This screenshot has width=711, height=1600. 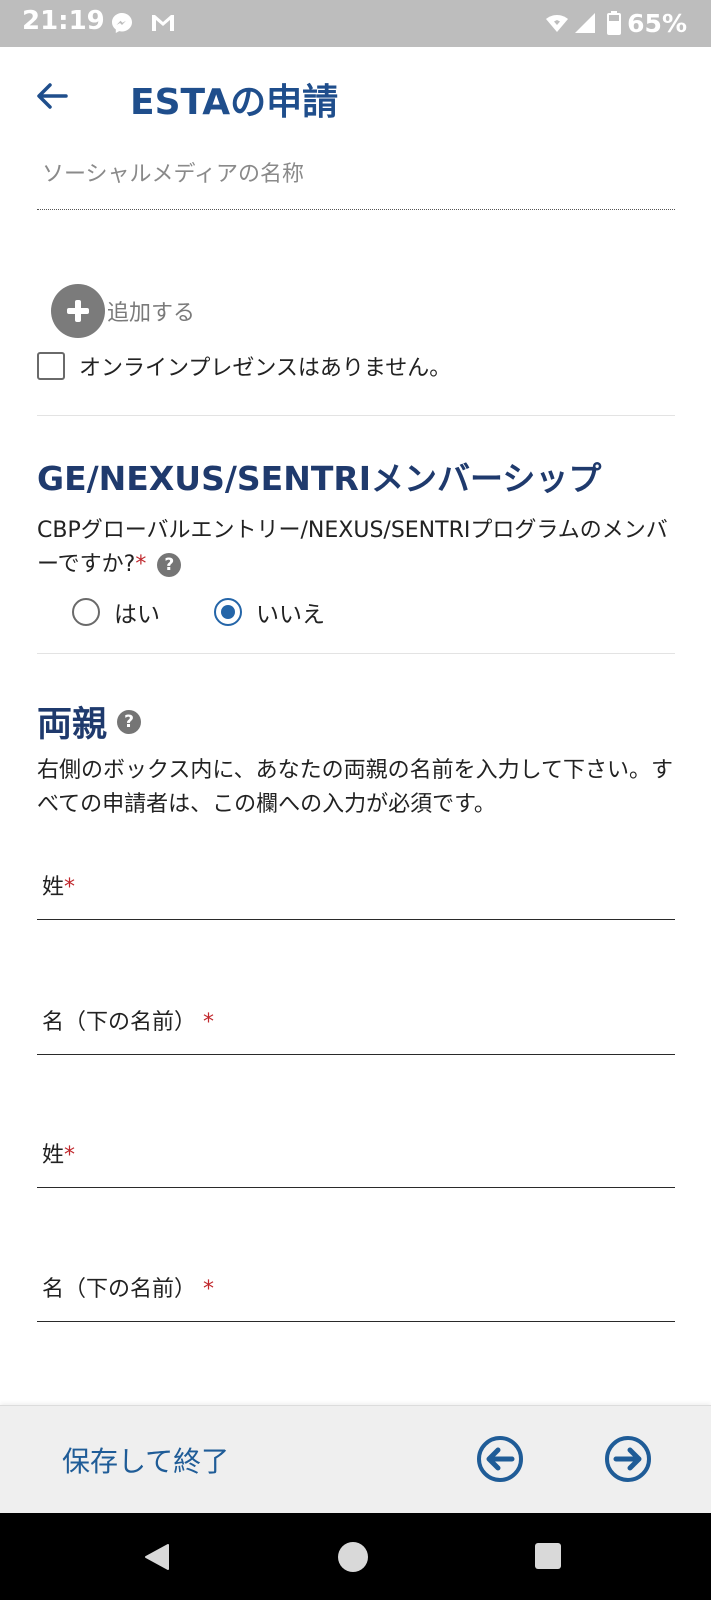 What do you see at coordinates (356, 890) in the screenshot?
I see `parent1-surname-field: 姓*` at bounding box center [356, 890].